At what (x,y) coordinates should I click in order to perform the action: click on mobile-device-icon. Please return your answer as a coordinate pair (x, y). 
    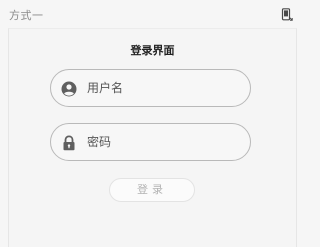
    Looking at the image, I should click on (287, 15).